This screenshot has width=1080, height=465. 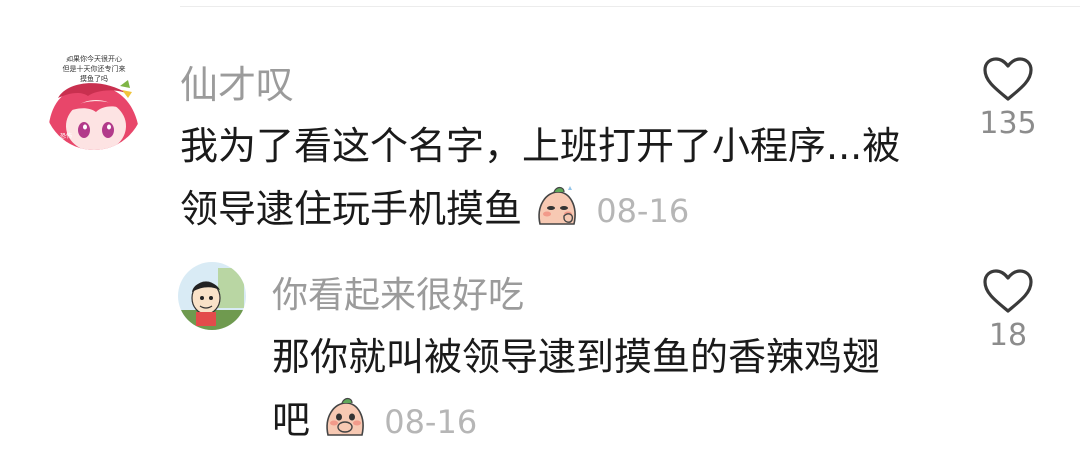 I want to click on avatar-caption: 如果你今天很开心, so click(x=94, y=58).